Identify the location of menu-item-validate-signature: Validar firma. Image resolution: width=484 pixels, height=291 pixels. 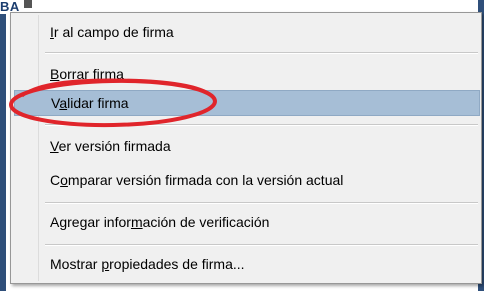
(247, 103).